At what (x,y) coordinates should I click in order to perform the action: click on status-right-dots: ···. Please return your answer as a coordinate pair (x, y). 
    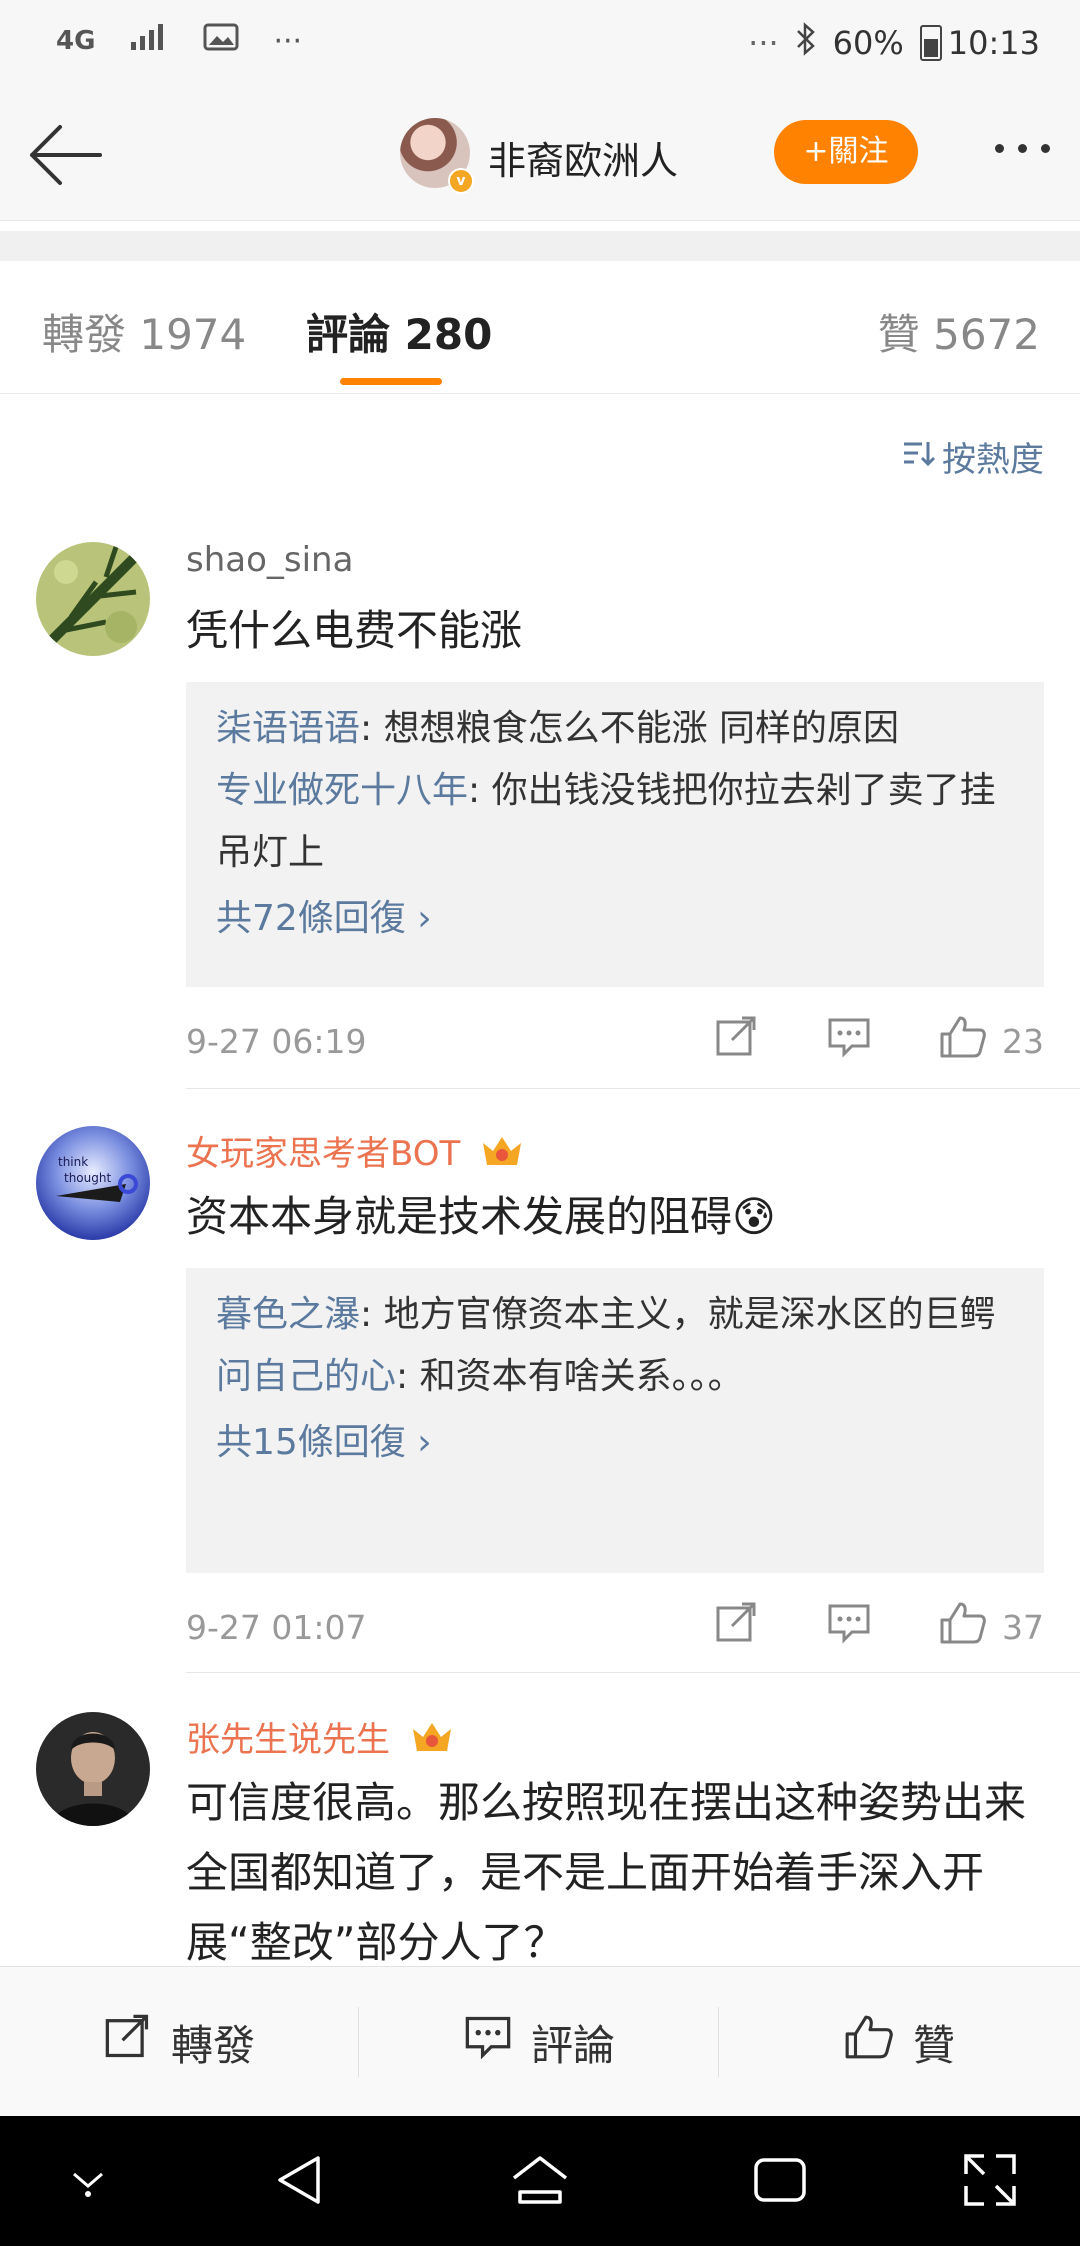
    Looking at the image, I should click on (763, 43).